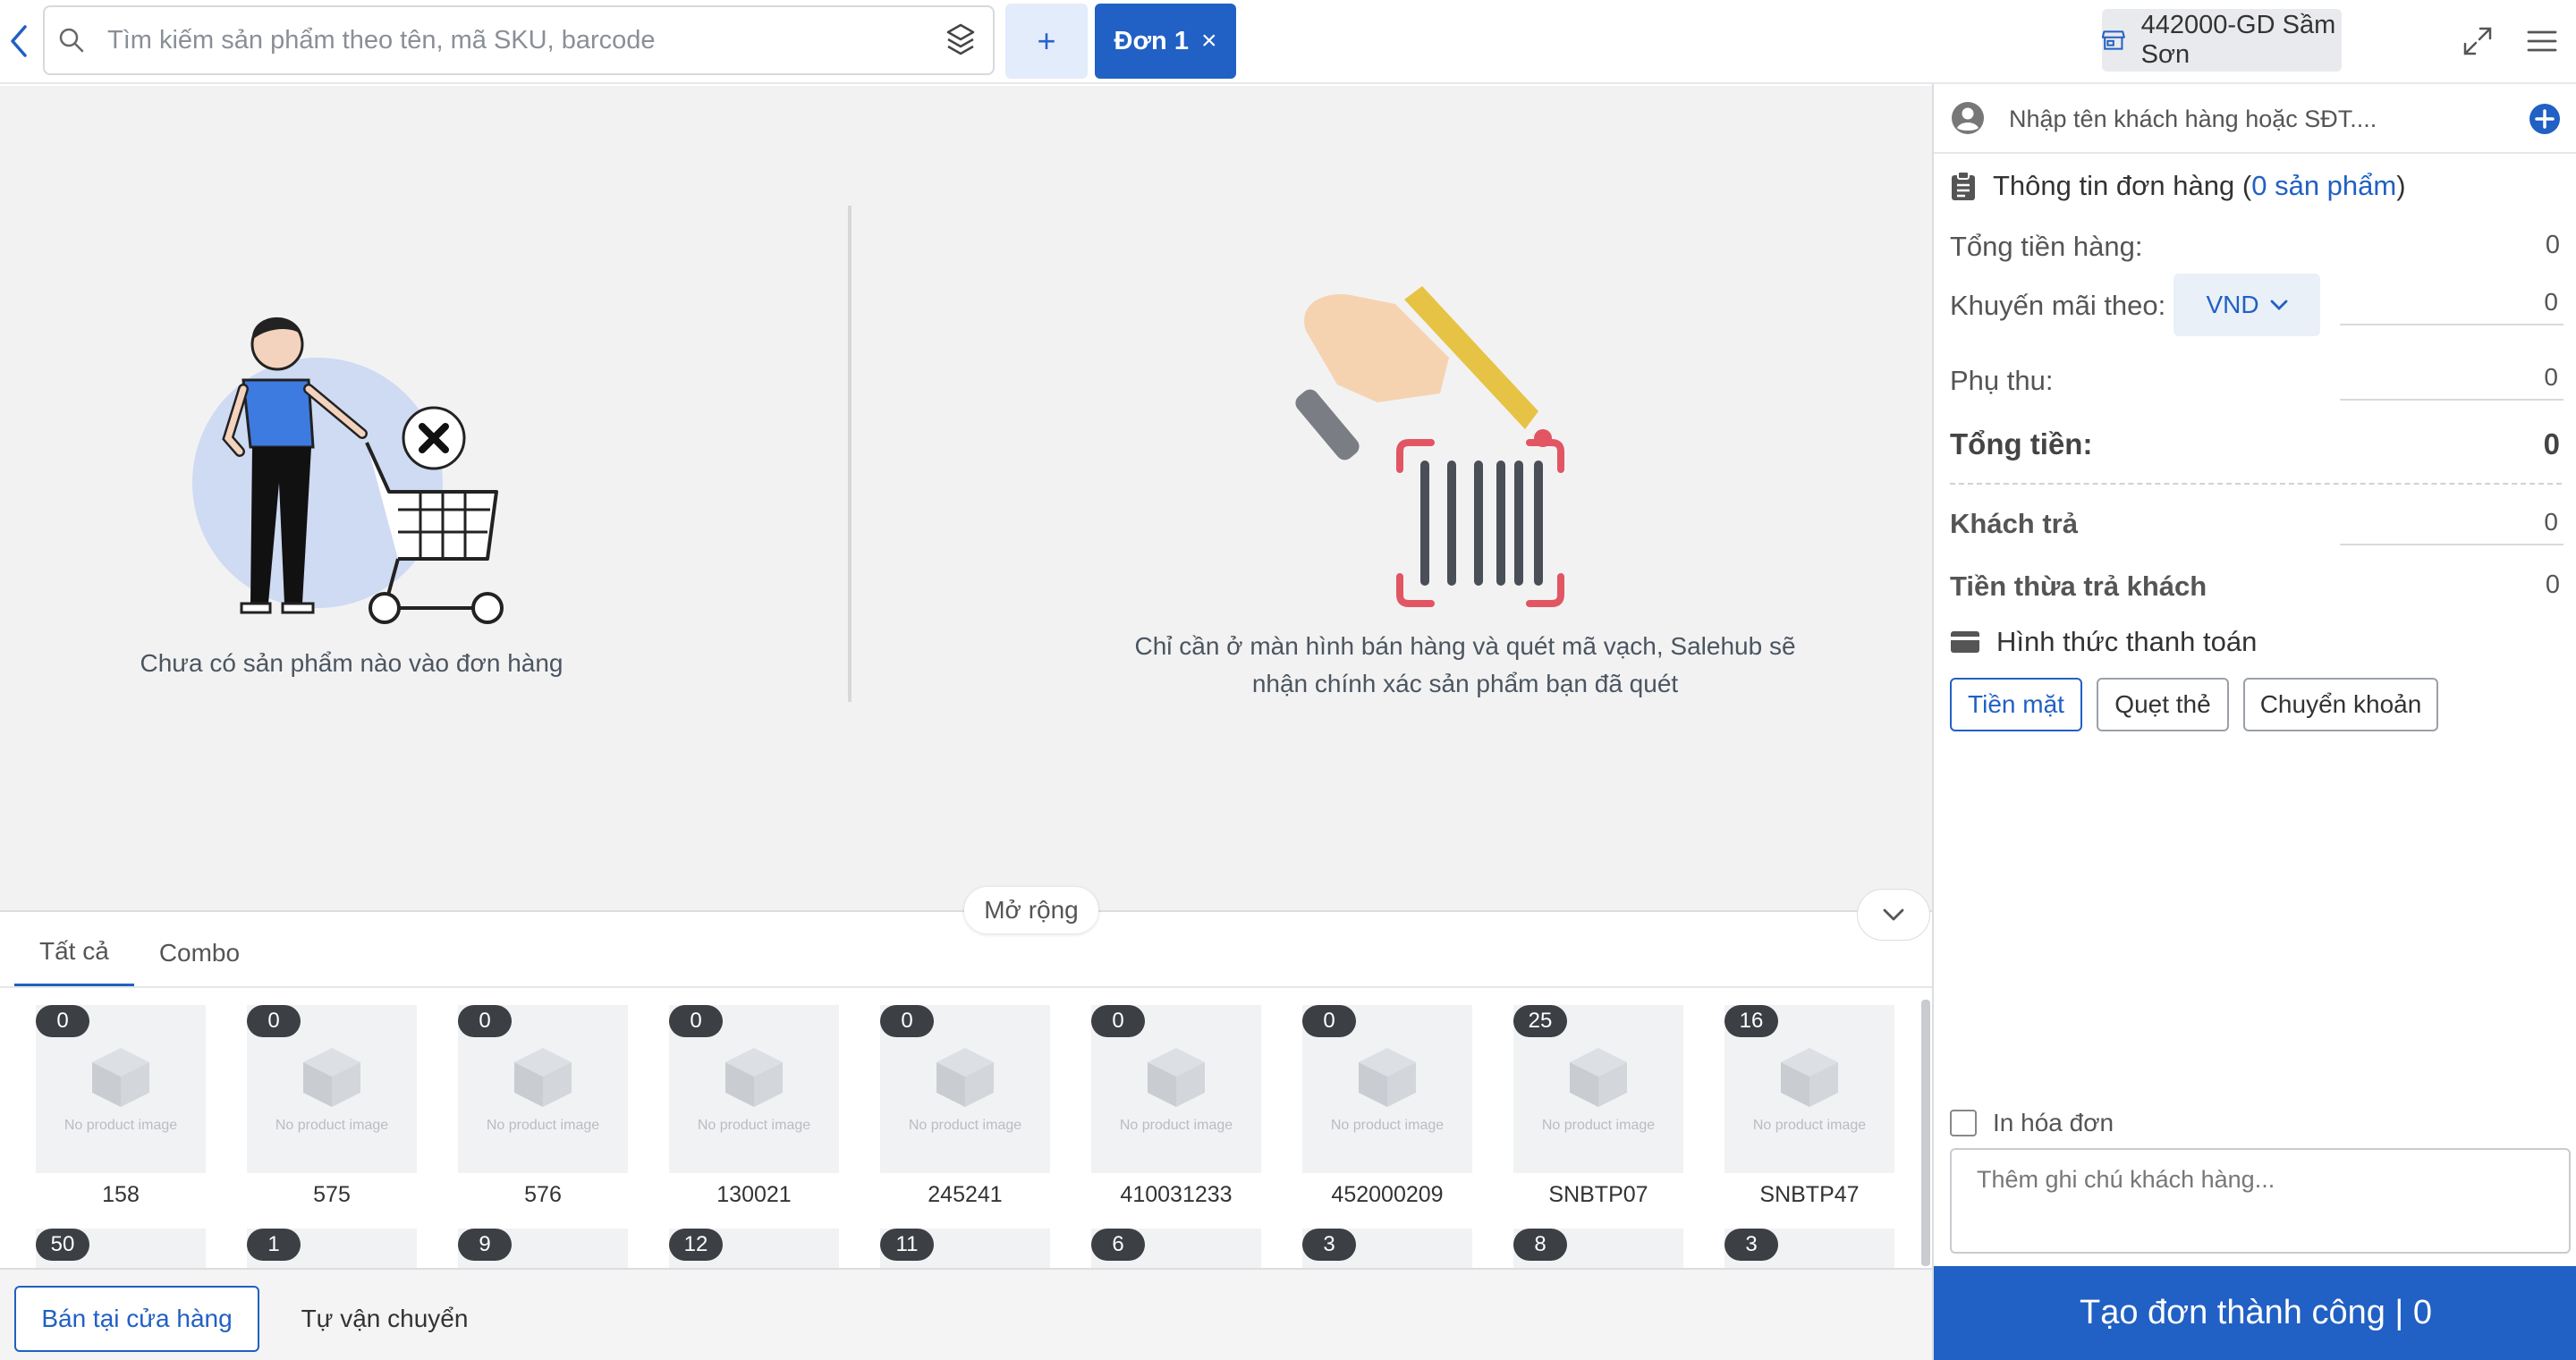  What do you see at coordinates (2552, 584) in the screenshot?
I see `change-value: 0` at bounding box center [2552, 584].